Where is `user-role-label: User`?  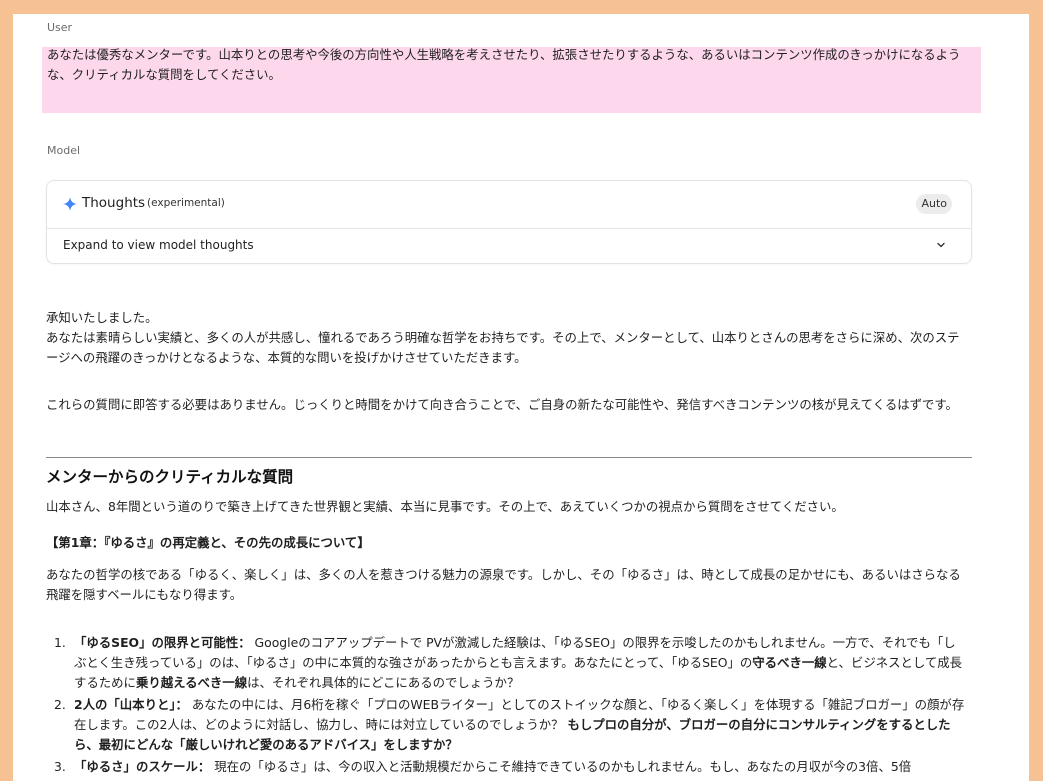
user-role-label: User is located at coordinates (60, 27).